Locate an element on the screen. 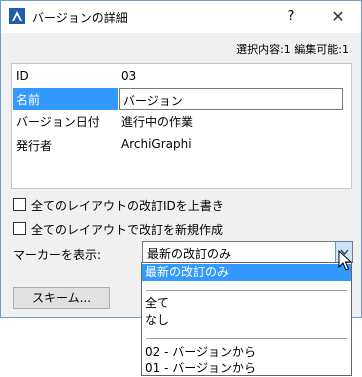 The width and height of the screenshot is (362, 377). marker-select: 最新の改訂のみ is located at coordinates (247, 252).